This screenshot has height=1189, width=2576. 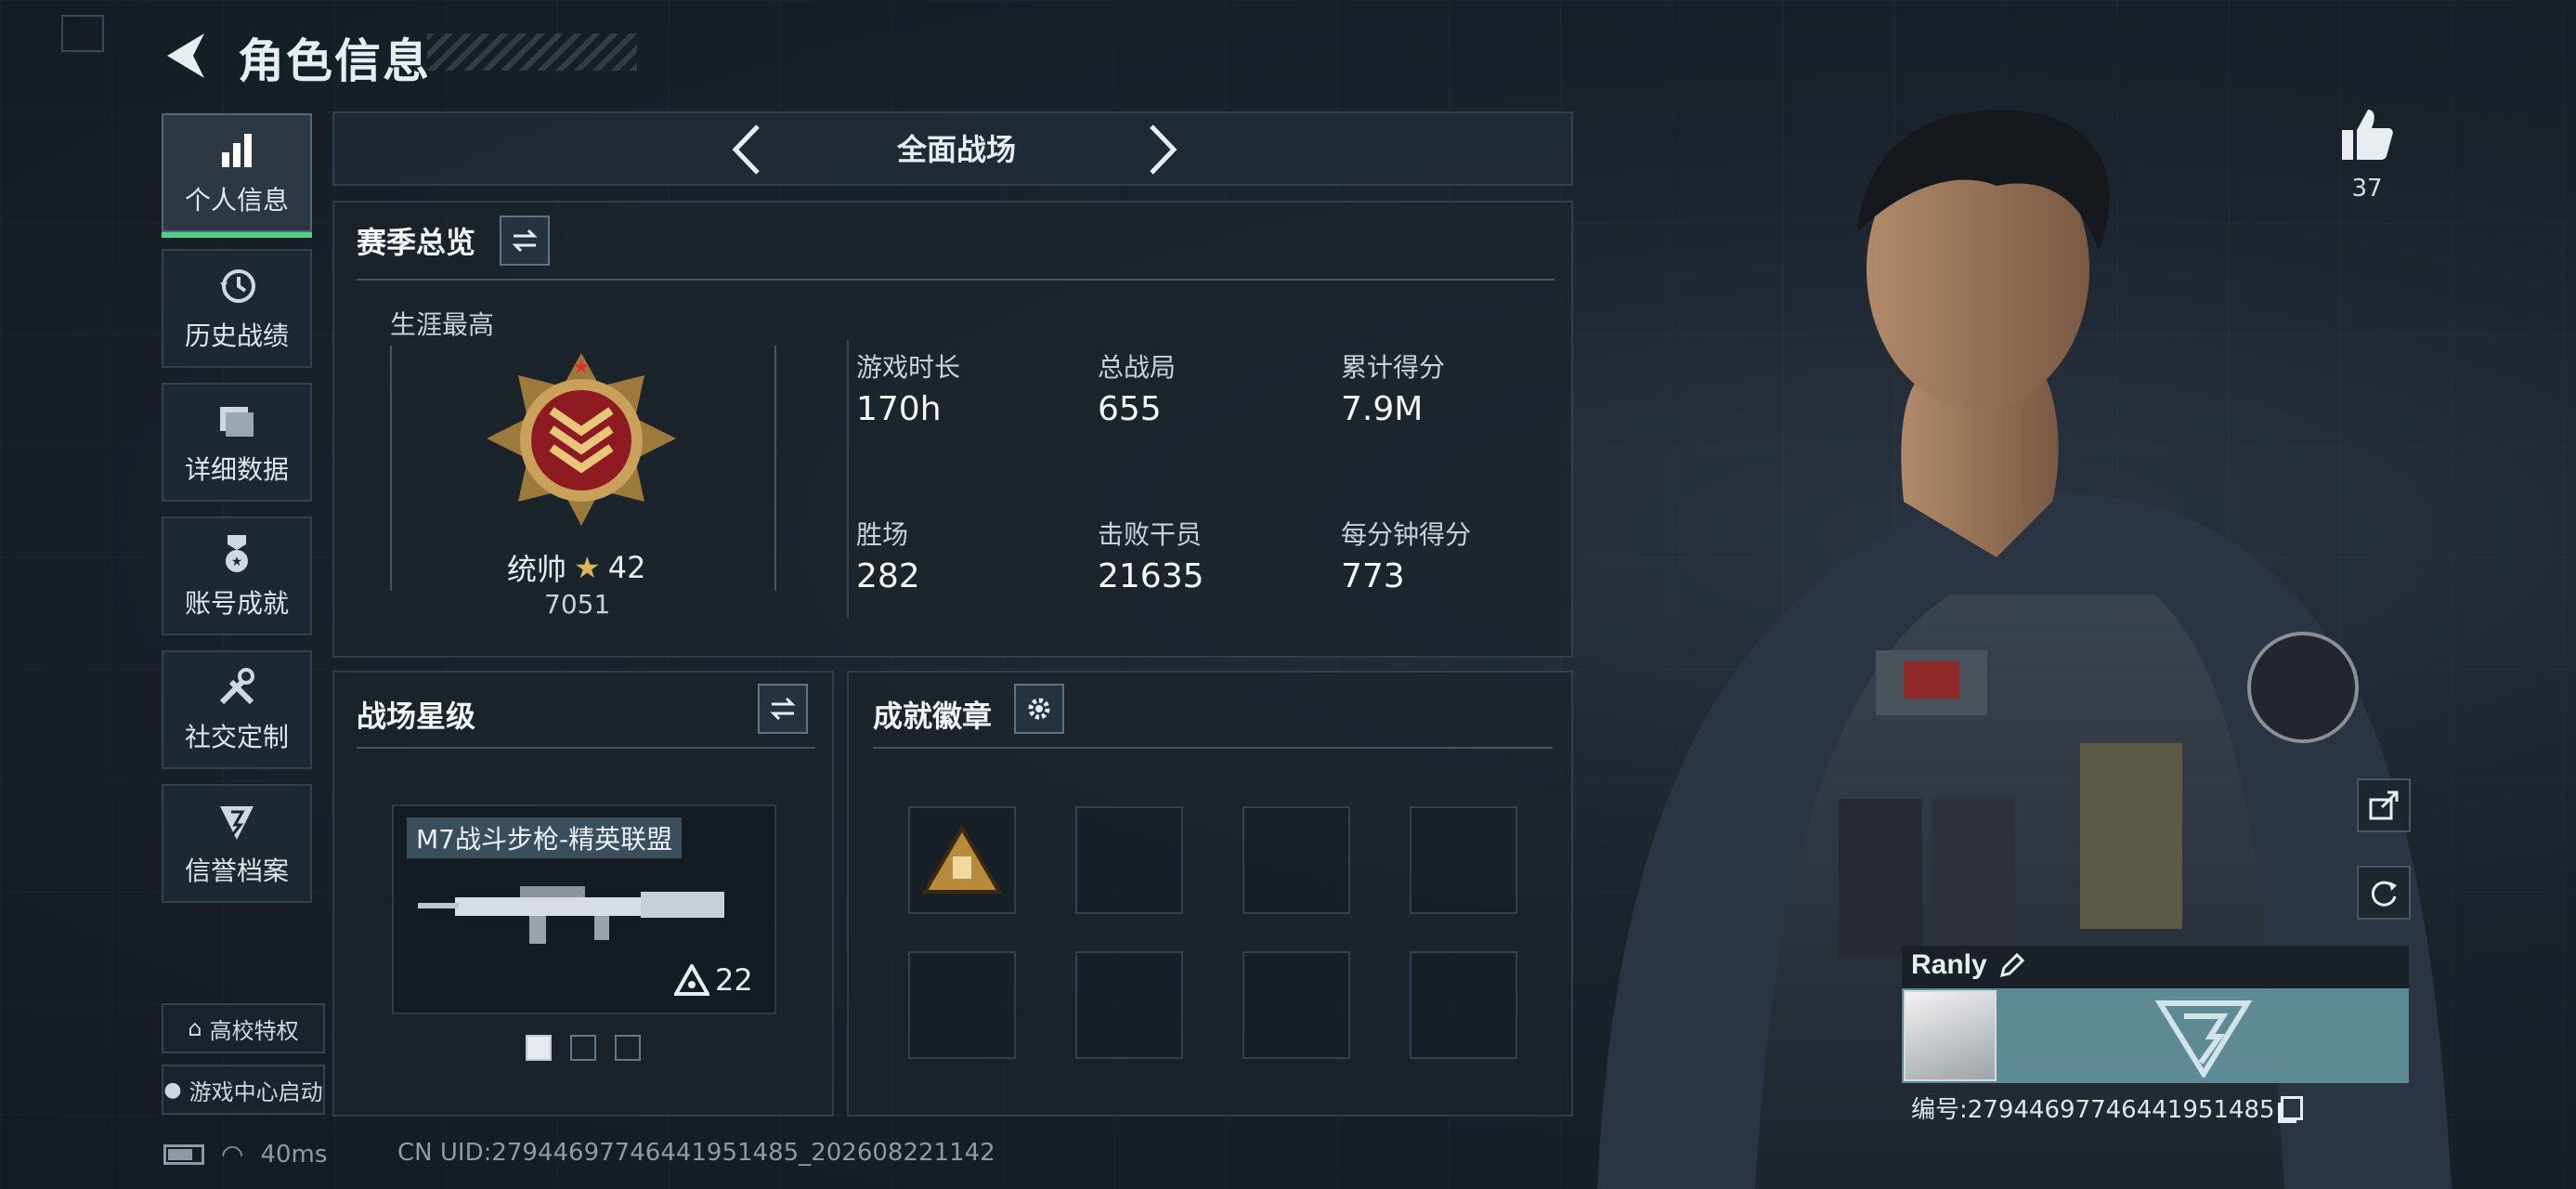 I want to click on campus-icon: ⌂, so click(x=195, y=1028).